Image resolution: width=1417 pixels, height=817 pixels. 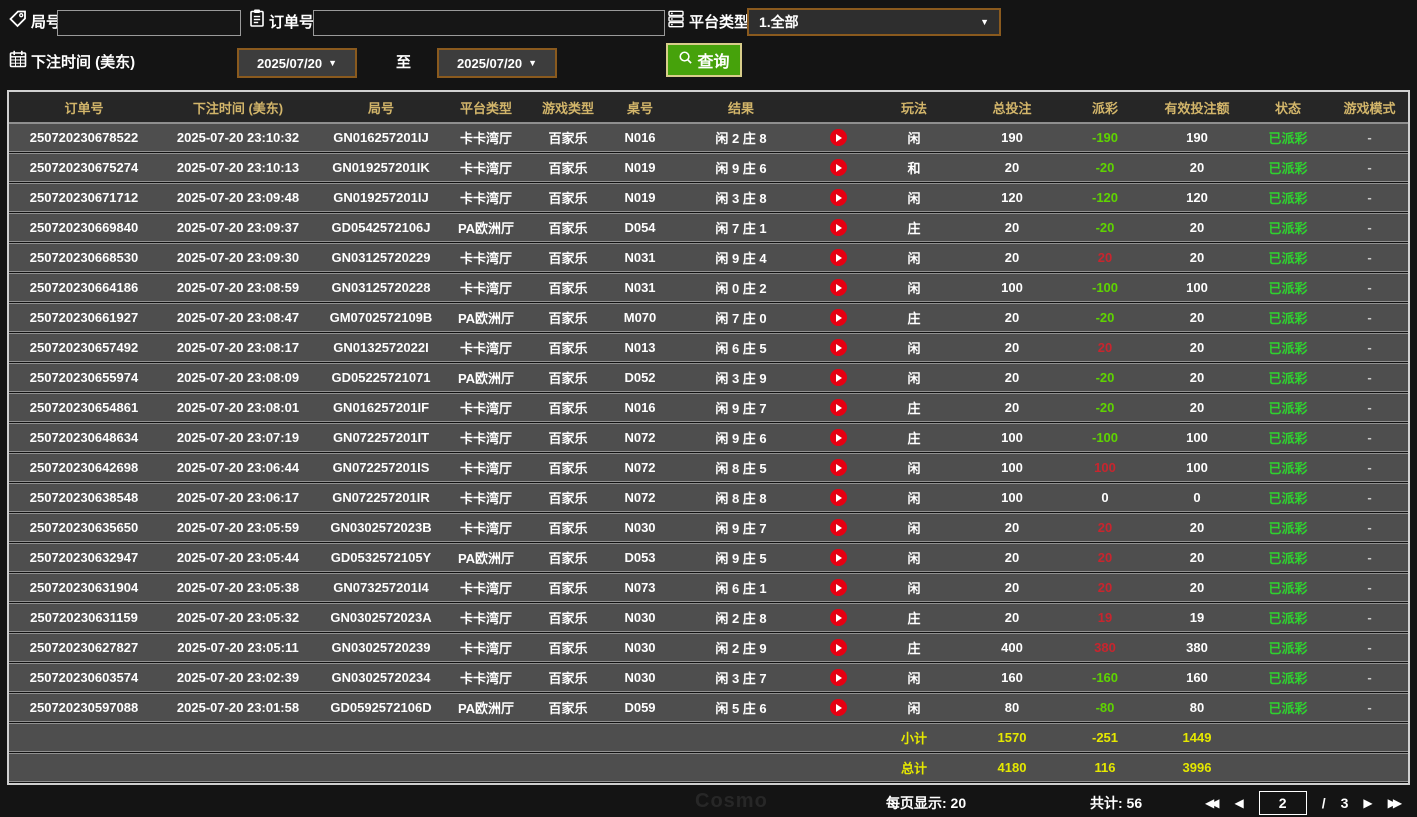 I want to click on cell-platform: PA欧洲厅, so click(x=486, y=558).